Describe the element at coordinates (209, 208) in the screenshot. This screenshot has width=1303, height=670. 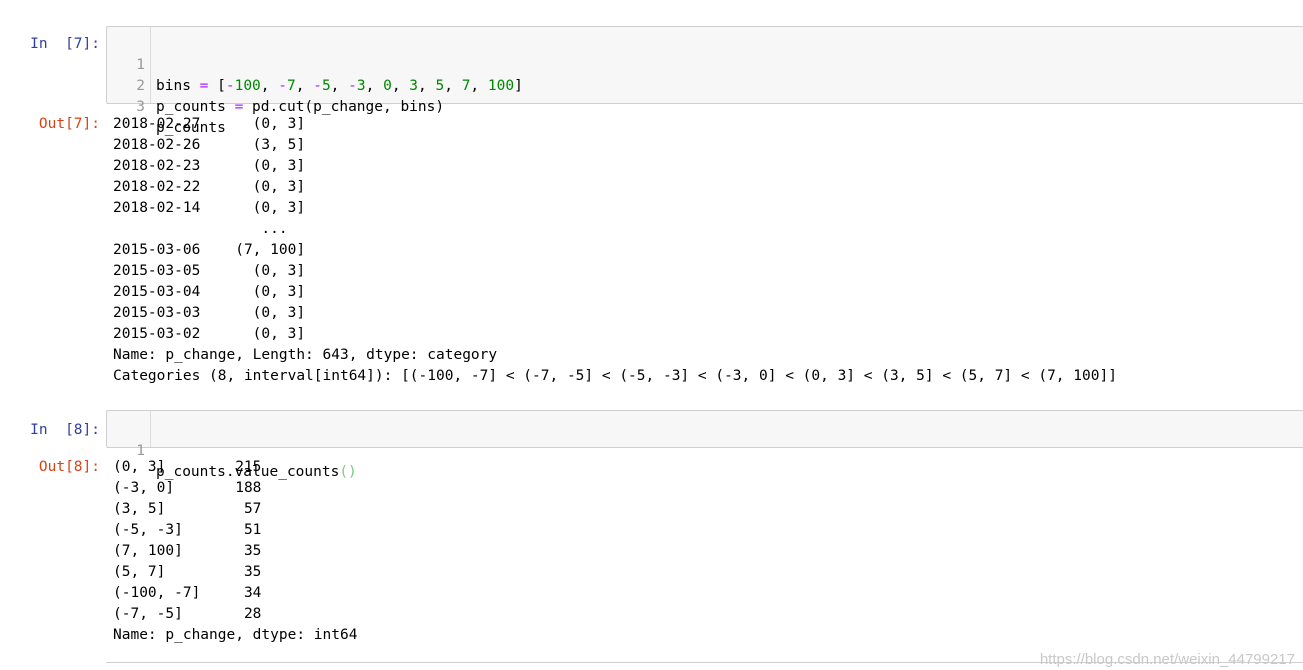
I see `output-line: 2018-02-14 (0, 3]` at that location.